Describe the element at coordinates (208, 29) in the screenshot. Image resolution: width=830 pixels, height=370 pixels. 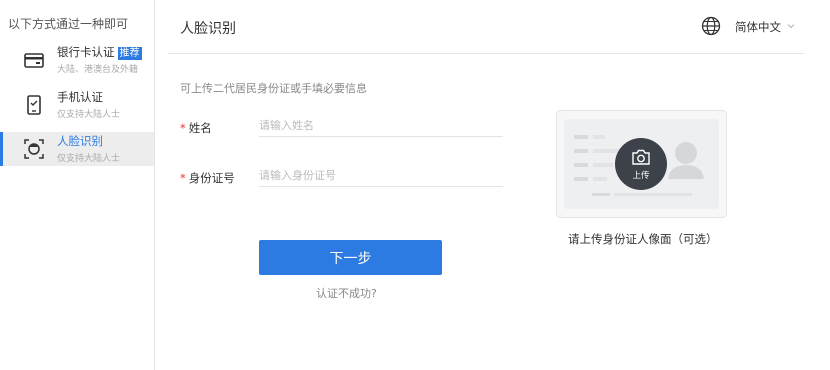
I see `page-title: 人脸识别` at that location.